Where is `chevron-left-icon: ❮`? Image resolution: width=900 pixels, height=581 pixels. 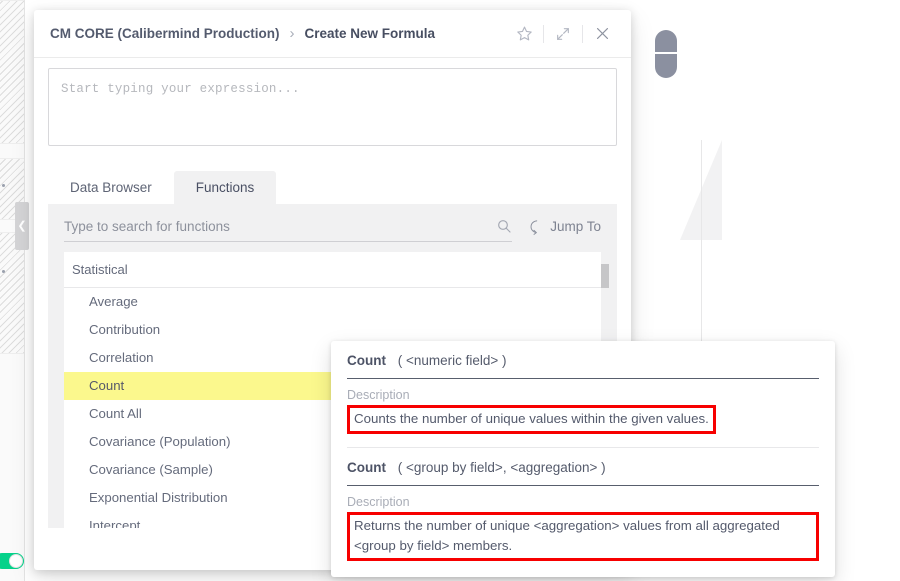
chevron-left-icon: ❮ is located at coordinates (22, 225).